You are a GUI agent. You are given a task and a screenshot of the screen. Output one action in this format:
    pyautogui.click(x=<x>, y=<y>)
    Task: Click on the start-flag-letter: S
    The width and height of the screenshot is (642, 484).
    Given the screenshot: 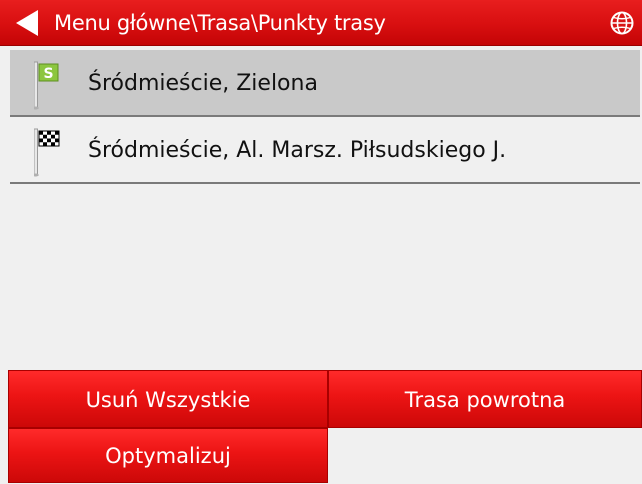 What is the action you would take?
    pyautogui.click(x=48, y=74)
    